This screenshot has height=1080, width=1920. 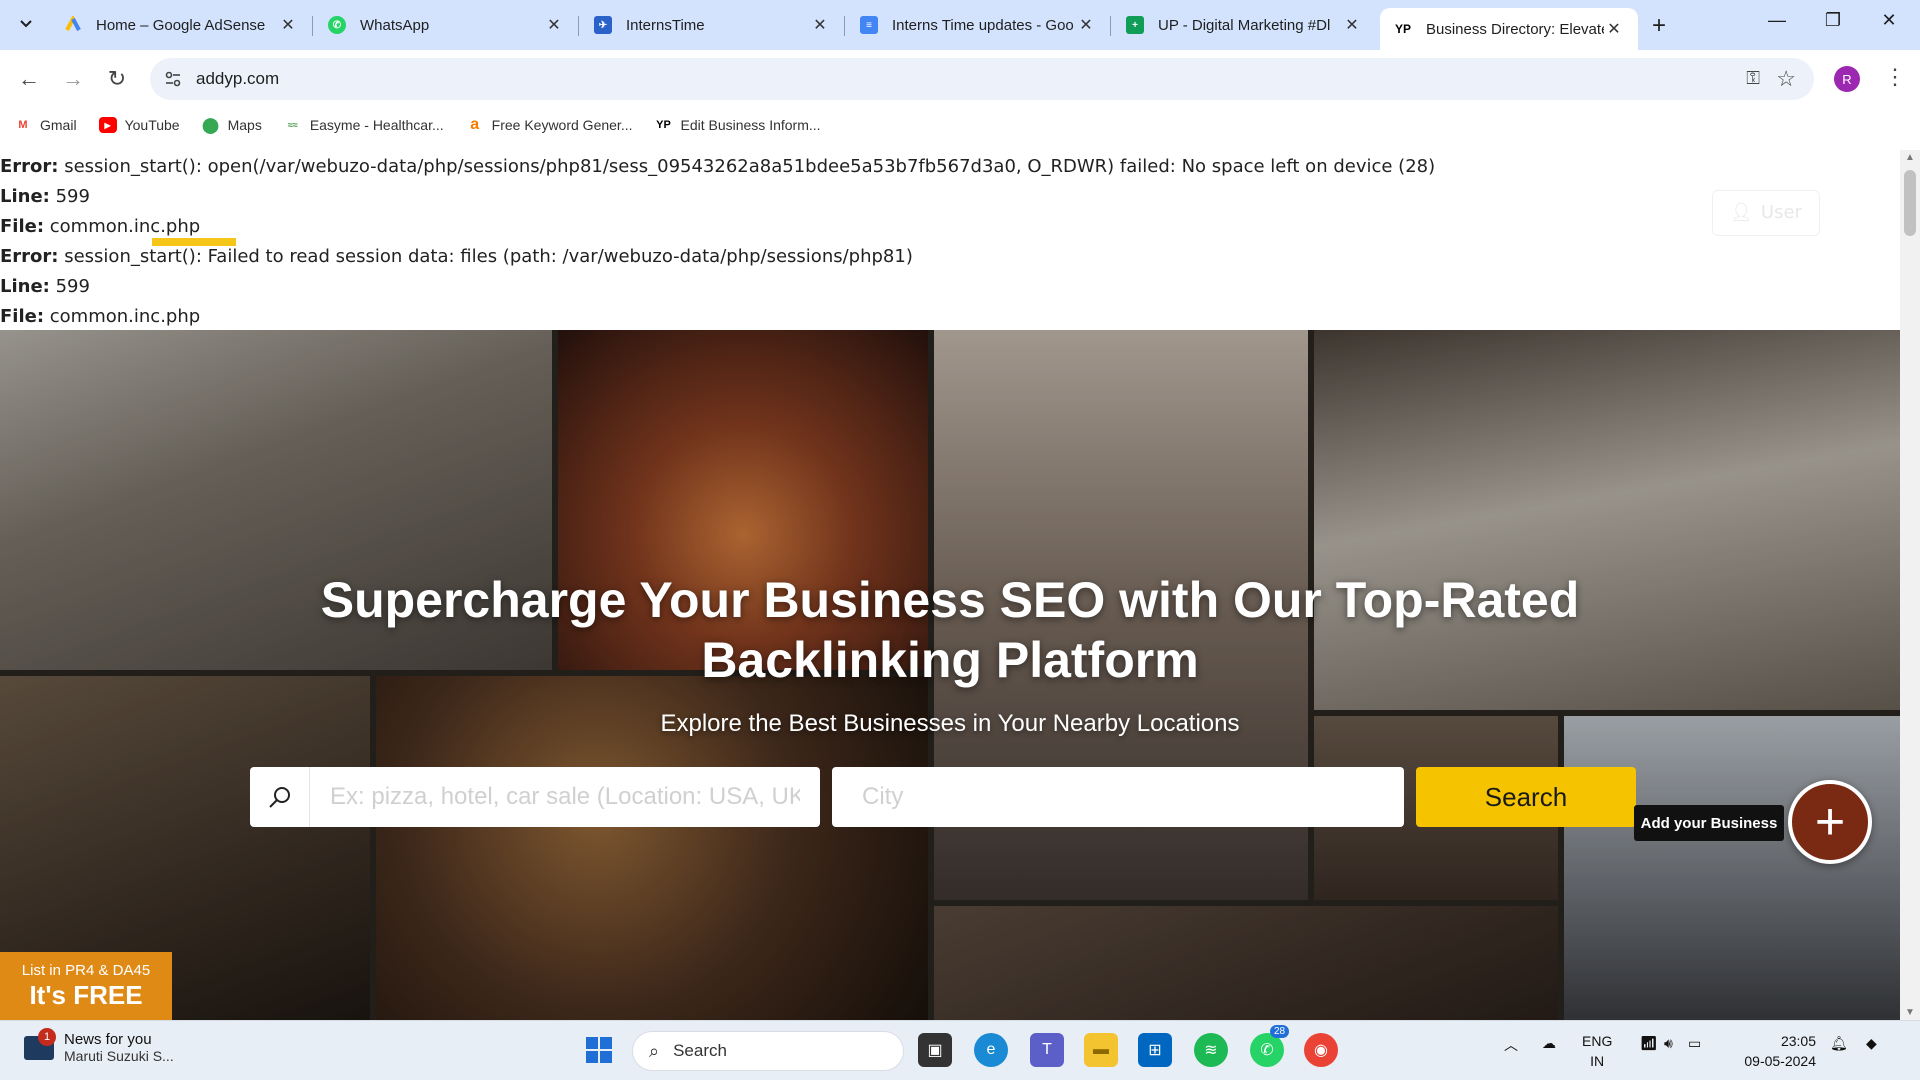 I want to click on windows-start-icon, so click(x=599, y=1050).